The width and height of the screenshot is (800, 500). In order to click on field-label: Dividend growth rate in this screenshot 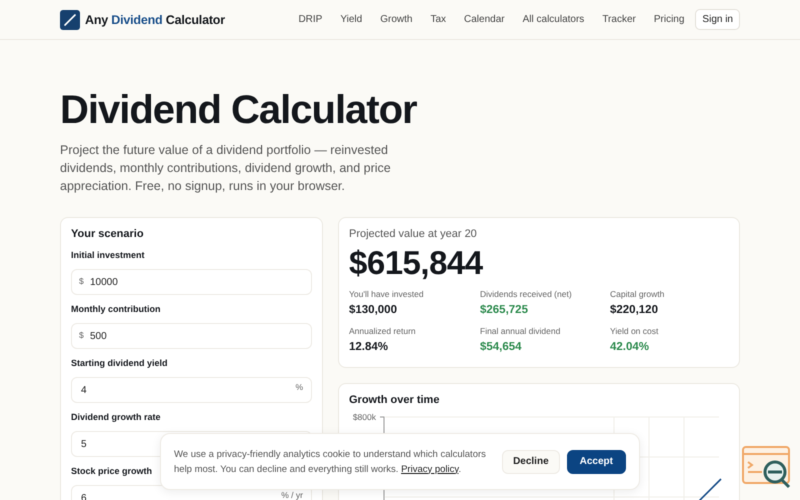, I will do `click(116, 417)`.